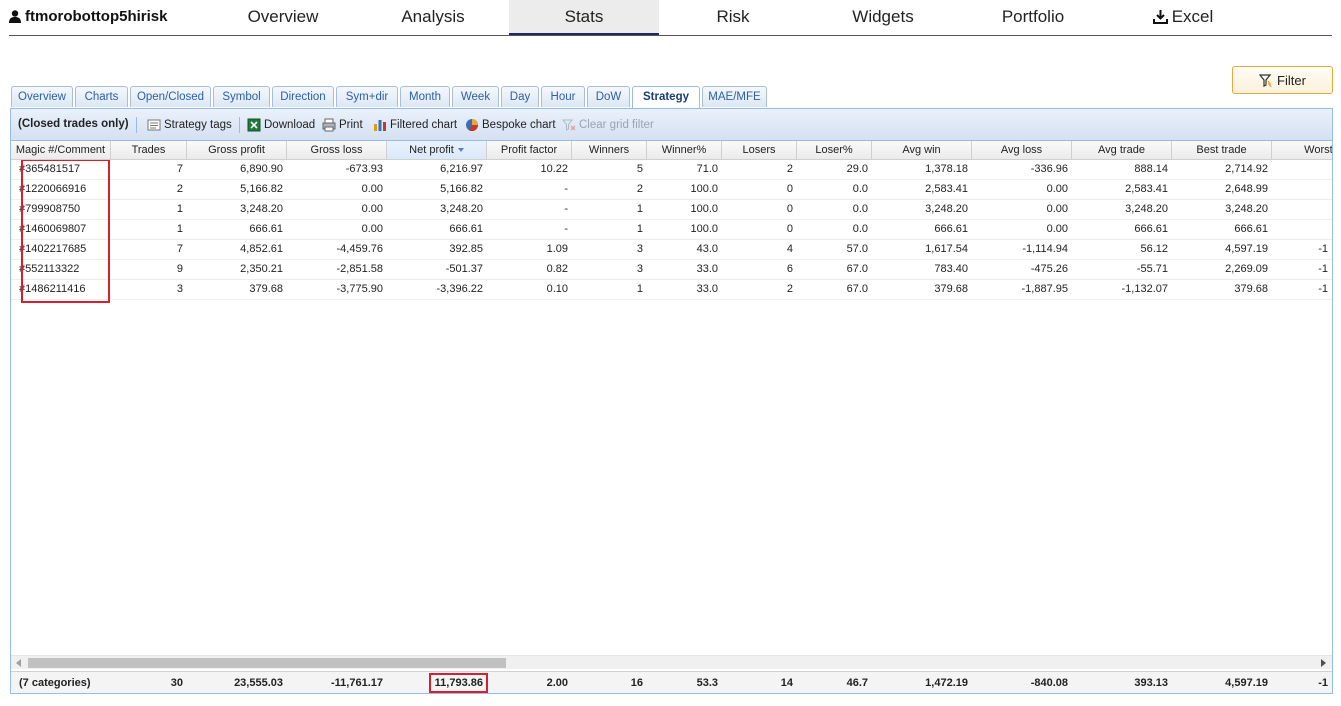 The width and height of the screenshot is (1341, 706). I want to click on cell-trades: 2, so click(179, 189).